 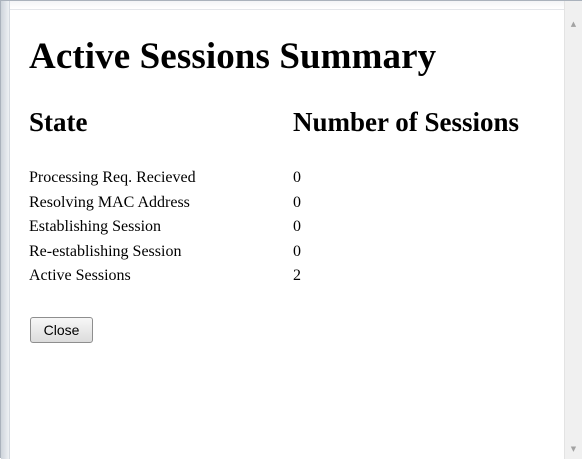 I want to click on vertical-scrollbar: ▲ ▼, so click(x=573, y=230).